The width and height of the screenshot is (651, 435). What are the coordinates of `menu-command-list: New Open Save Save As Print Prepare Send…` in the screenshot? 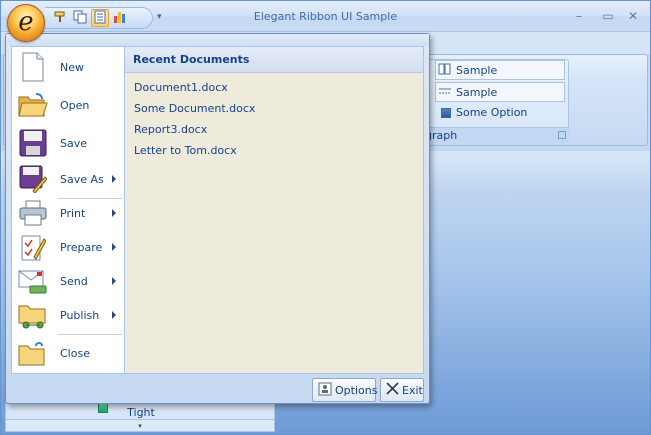 It's located at (68, 210).